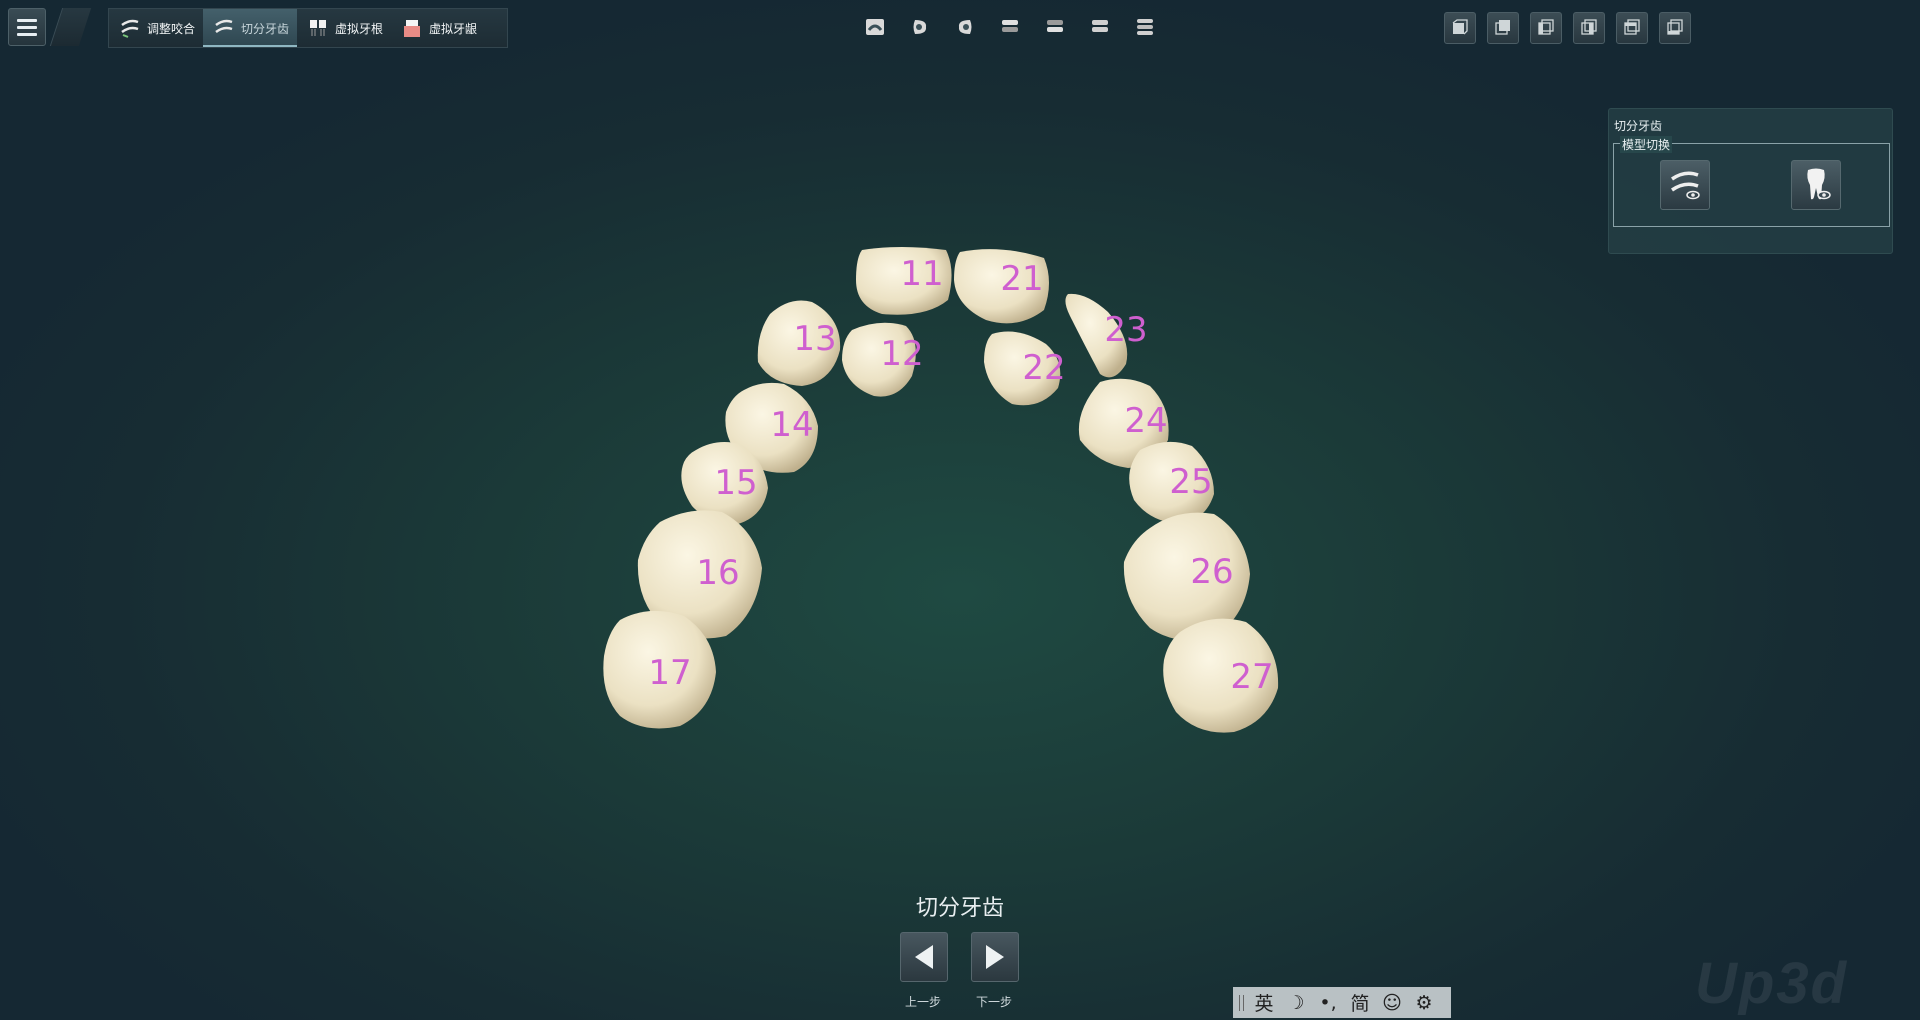  What do you see at coordinates (735, 483) in the screenshot?
I see `tooth-number: 15` at bounding box center [735, 483].